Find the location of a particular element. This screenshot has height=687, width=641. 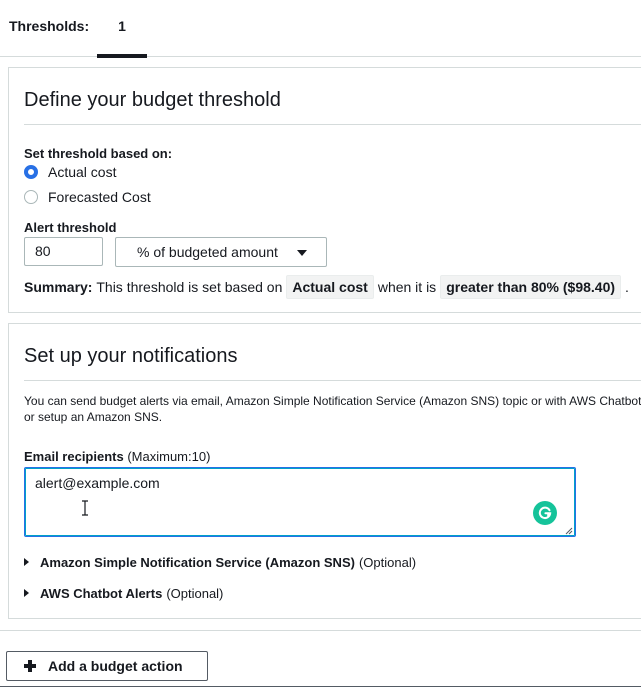

radio-unselected-icon is located at coordinates (31, 197).